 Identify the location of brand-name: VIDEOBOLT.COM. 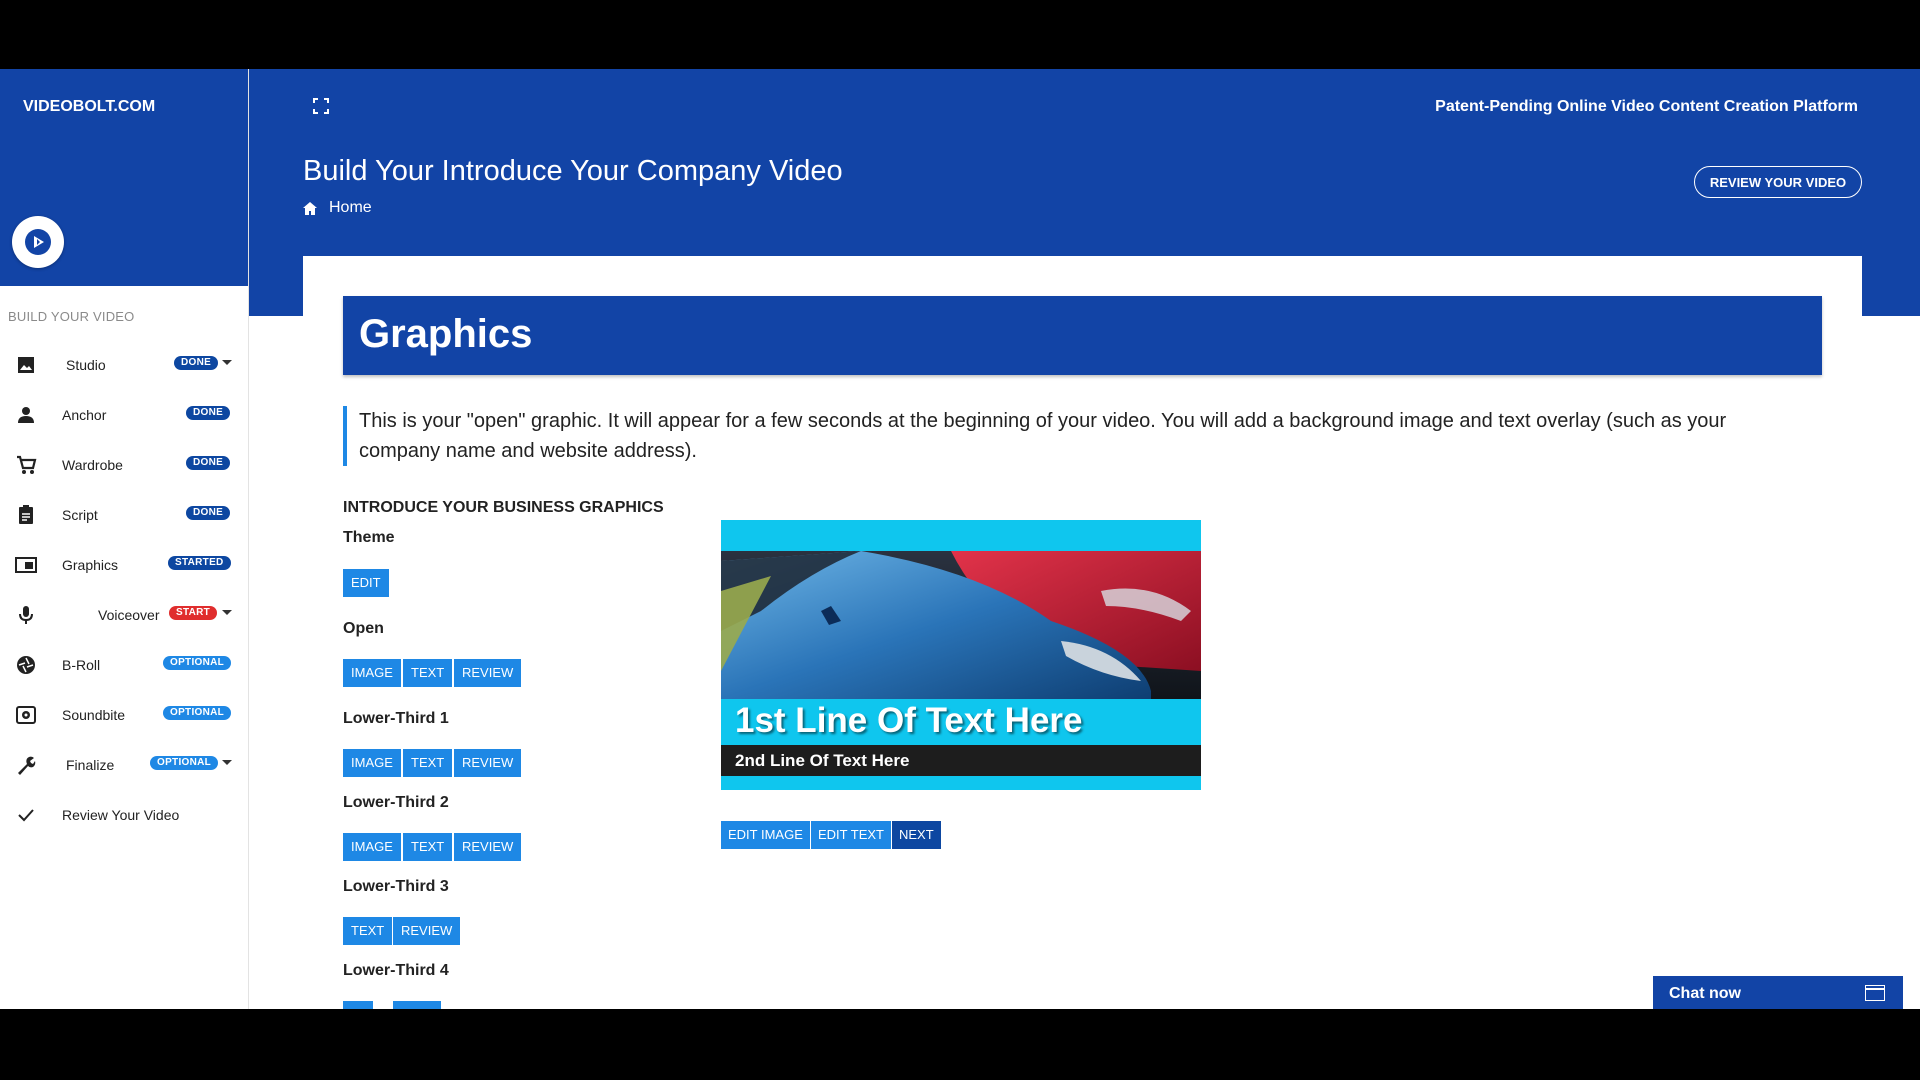
(89, 107).